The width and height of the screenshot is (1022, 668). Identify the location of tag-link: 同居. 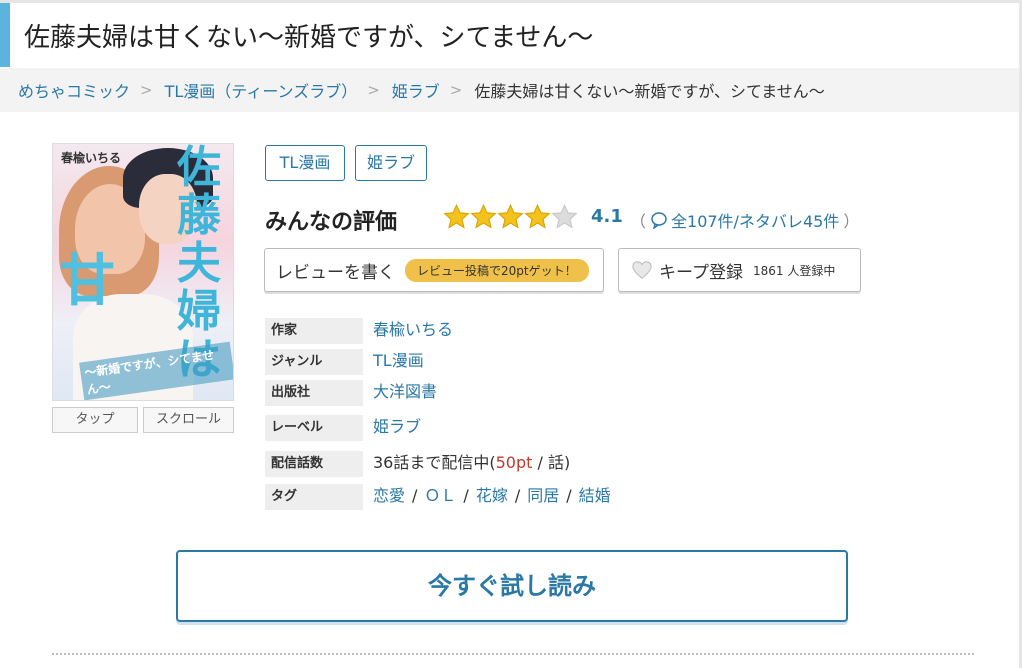
(543, 495).